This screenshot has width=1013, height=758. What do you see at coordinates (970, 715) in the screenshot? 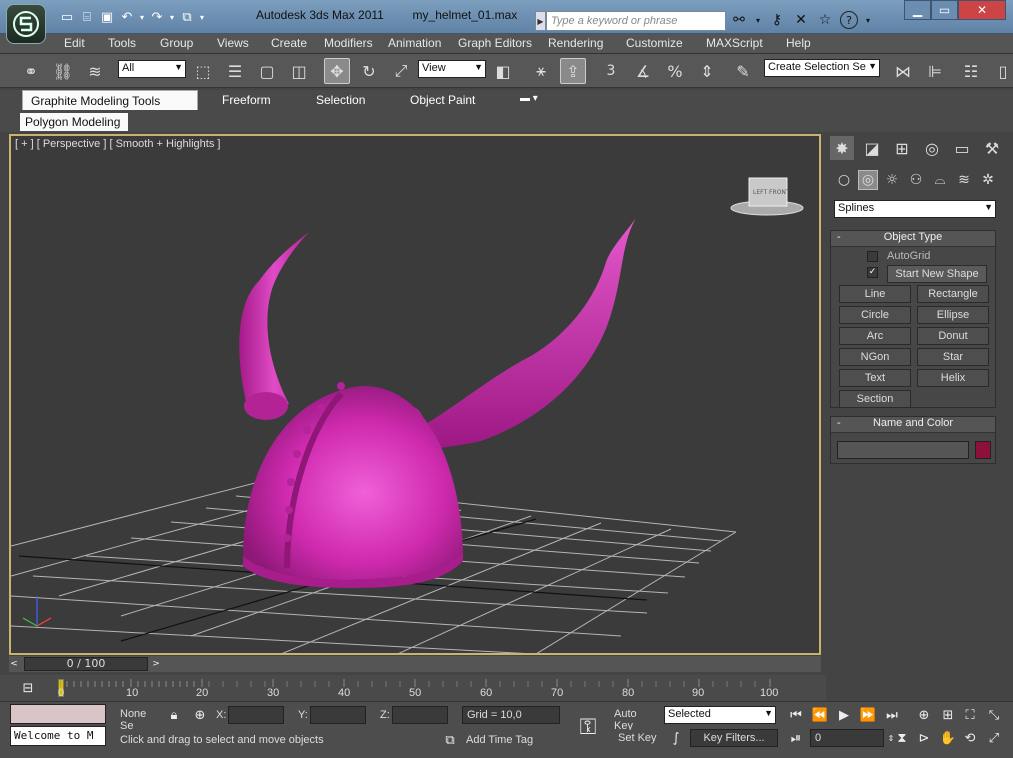
I see `zoom-extents-icon: ⛶` at bounding box center [970, 715].